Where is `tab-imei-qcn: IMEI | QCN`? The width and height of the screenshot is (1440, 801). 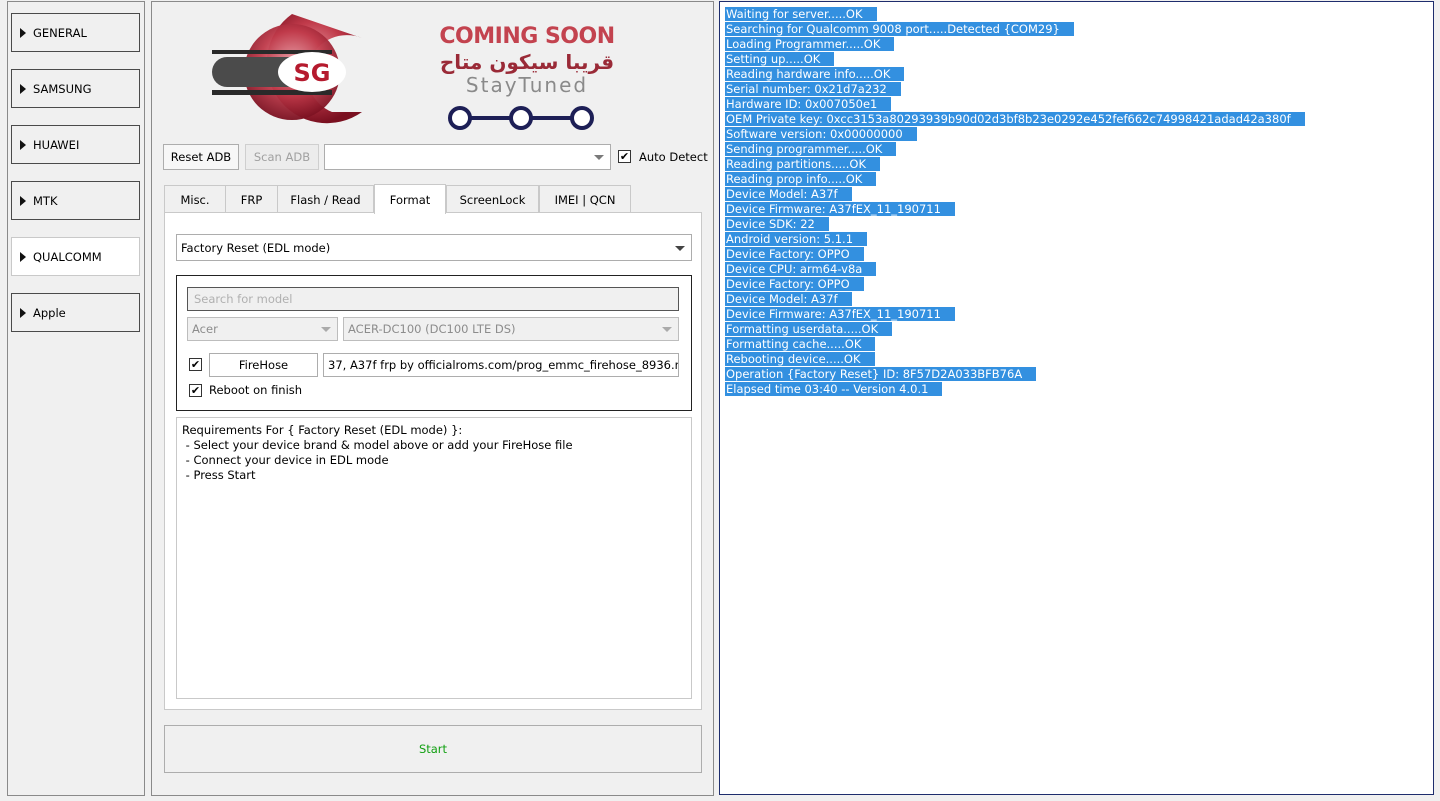 tab-imei-qcn: IMEI | QCN is located at coordinates (585, 199).